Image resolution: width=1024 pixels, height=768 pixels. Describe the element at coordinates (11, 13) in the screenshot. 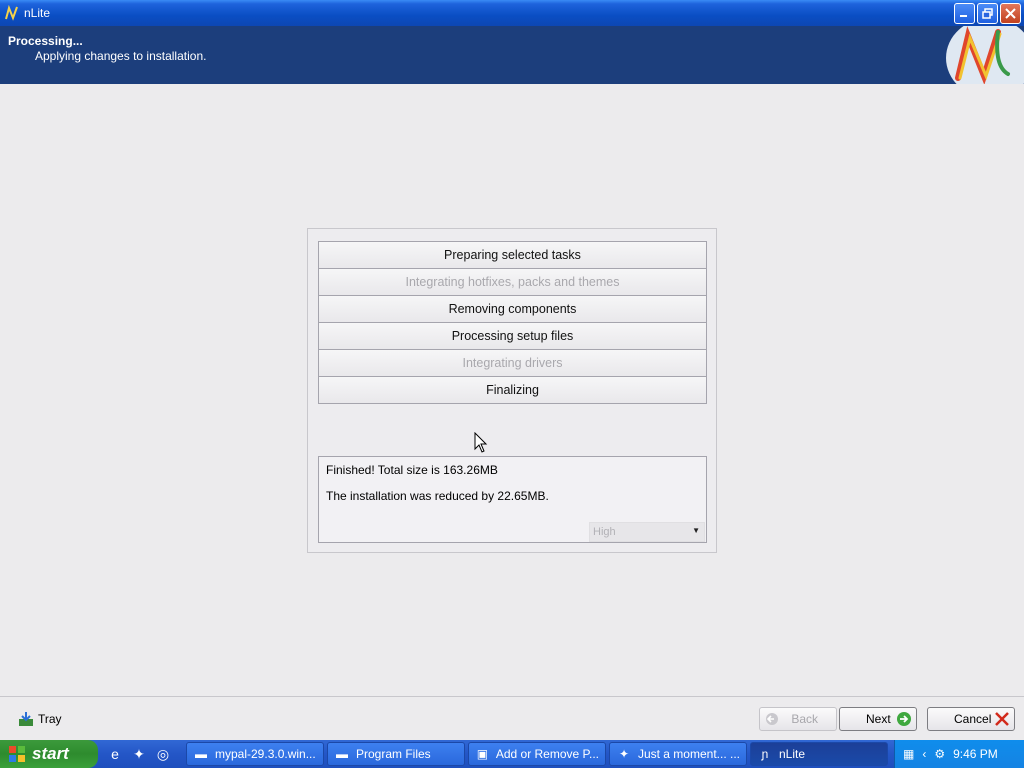

I see `nlite-app-icon` at that location.